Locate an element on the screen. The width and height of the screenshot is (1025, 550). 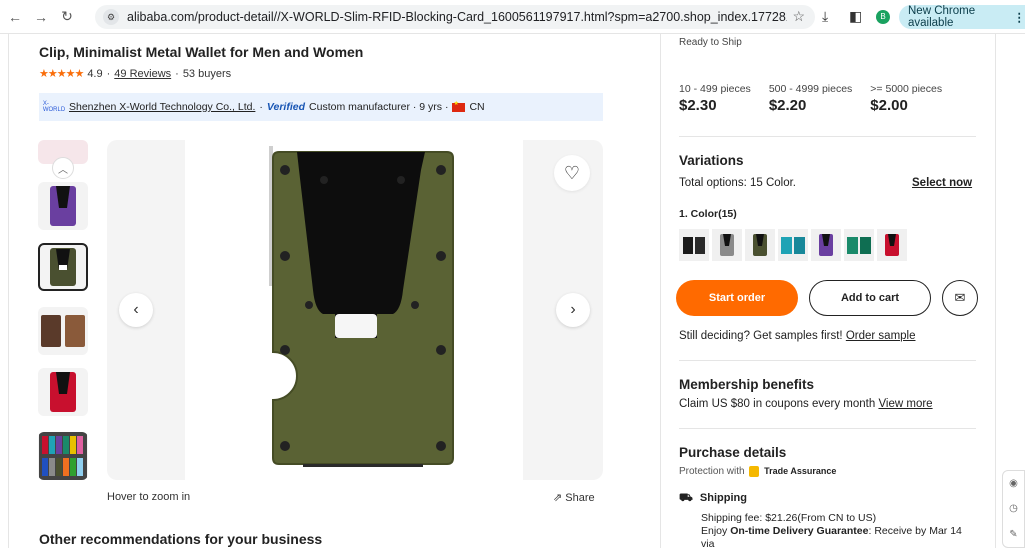
delivery-prefix: Enjoy is located at coordinates (714, 531).